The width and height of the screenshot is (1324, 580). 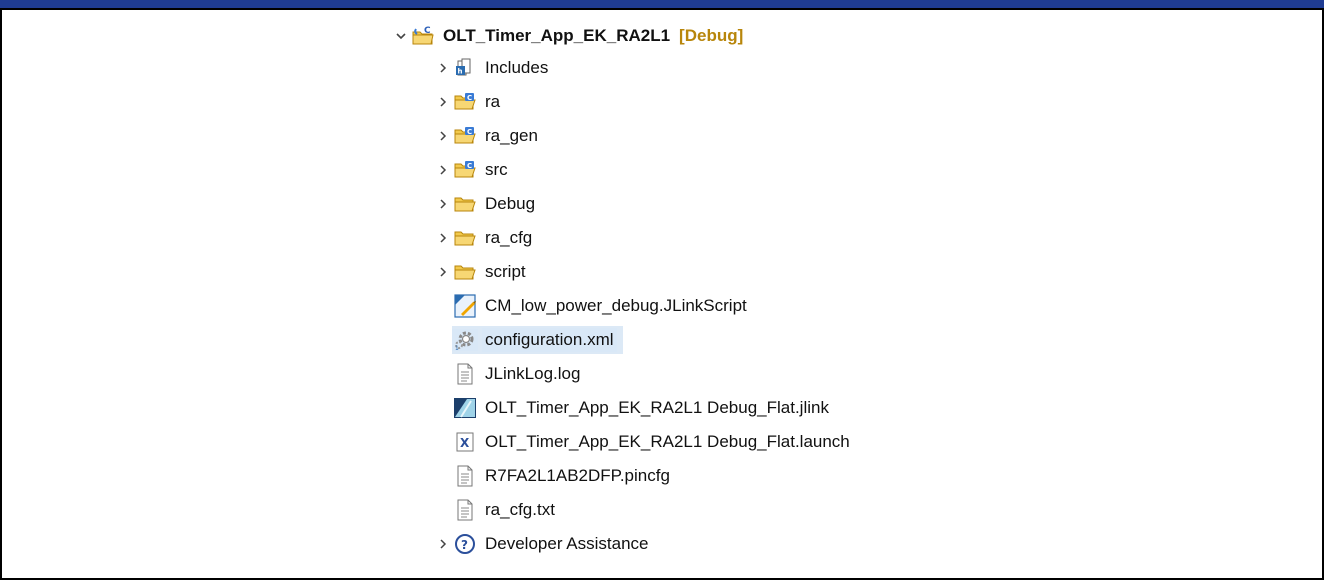 I want to click on svg-text: 1, so click(x=457, y=348).